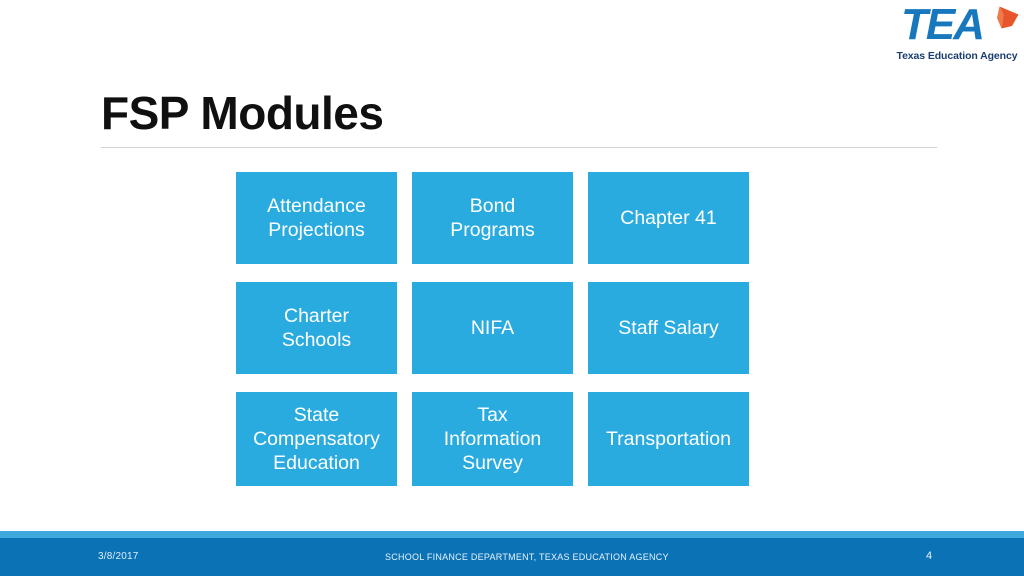  Describe the element at coordinates (929, 556) in the screenshot. I see `footer-page-number: 4` at that location.